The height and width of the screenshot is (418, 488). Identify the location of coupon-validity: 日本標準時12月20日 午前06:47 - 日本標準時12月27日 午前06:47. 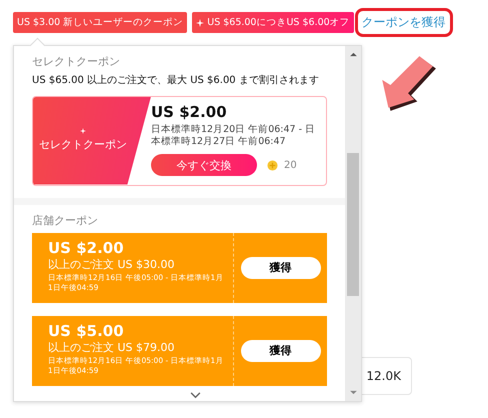
(233, 136).